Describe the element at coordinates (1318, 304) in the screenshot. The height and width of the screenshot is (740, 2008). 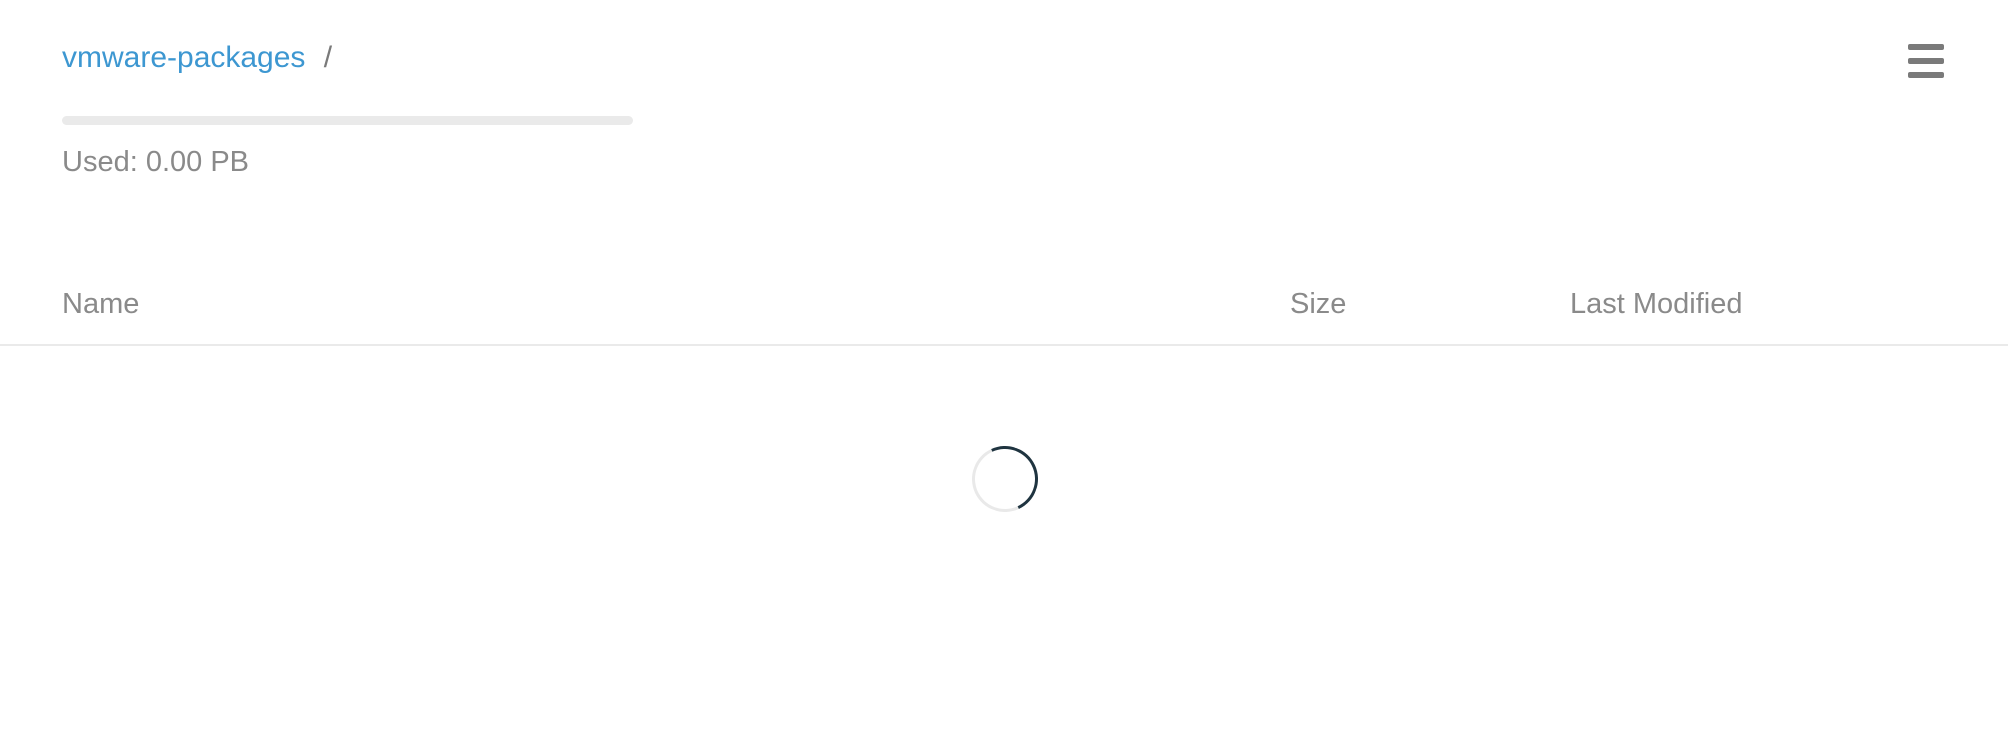
I see `column-header-size: Size` at that location.